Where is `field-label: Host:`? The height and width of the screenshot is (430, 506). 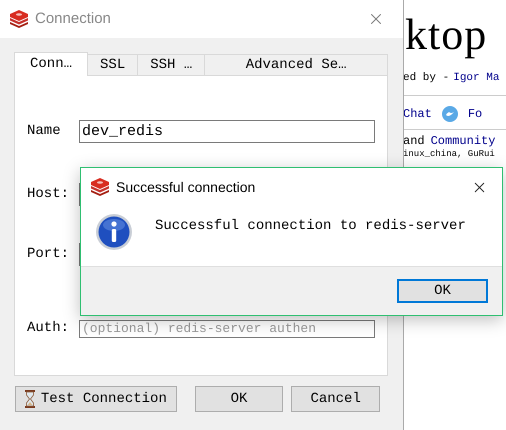
field-label: Host: is located at coordinates (48, 194).